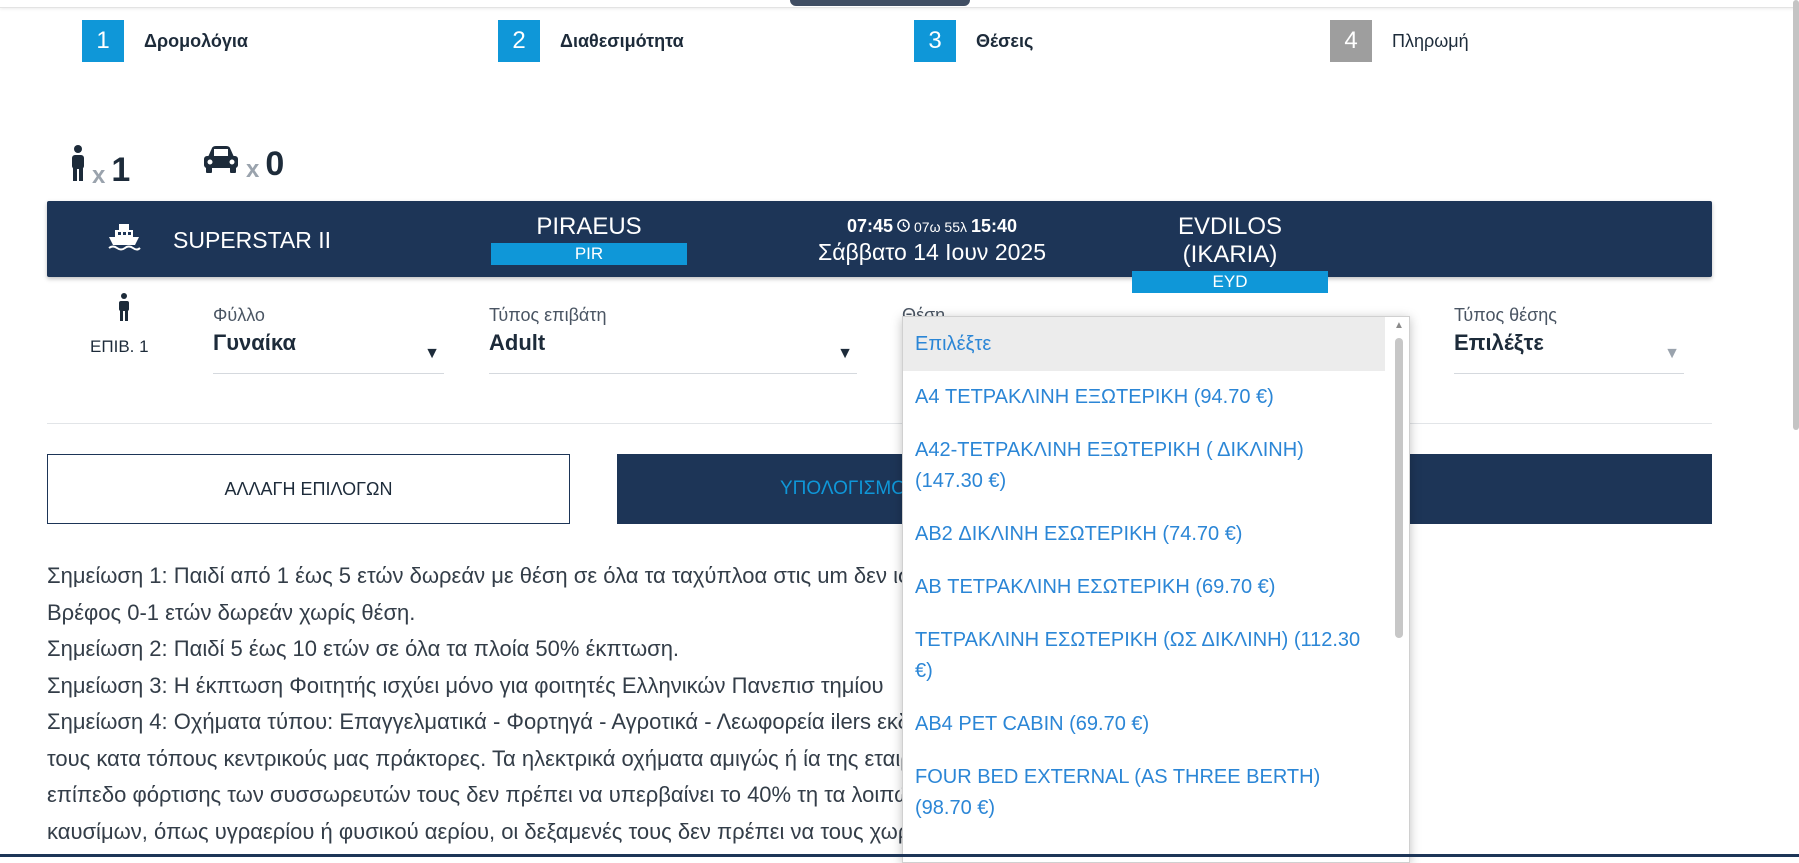 The image size is (1799, 863). What do you see at coordinates (589, 254) in the screenshot?
I see `departure-port-code: PIR` at bounding box center [589, 254].